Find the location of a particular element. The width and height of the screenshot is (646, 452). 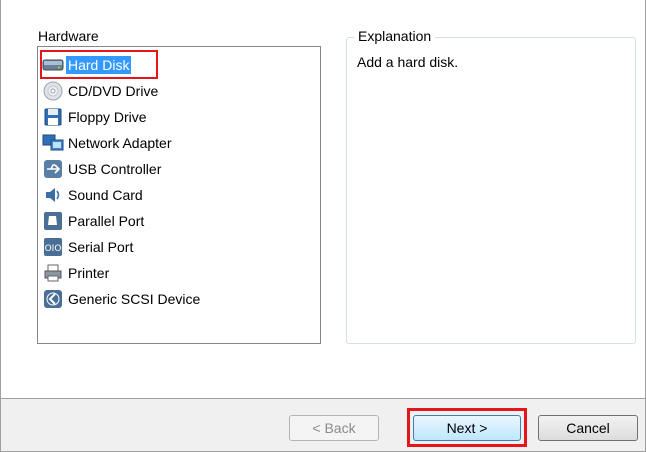

usb-icon is located at coordinates (53, 169).